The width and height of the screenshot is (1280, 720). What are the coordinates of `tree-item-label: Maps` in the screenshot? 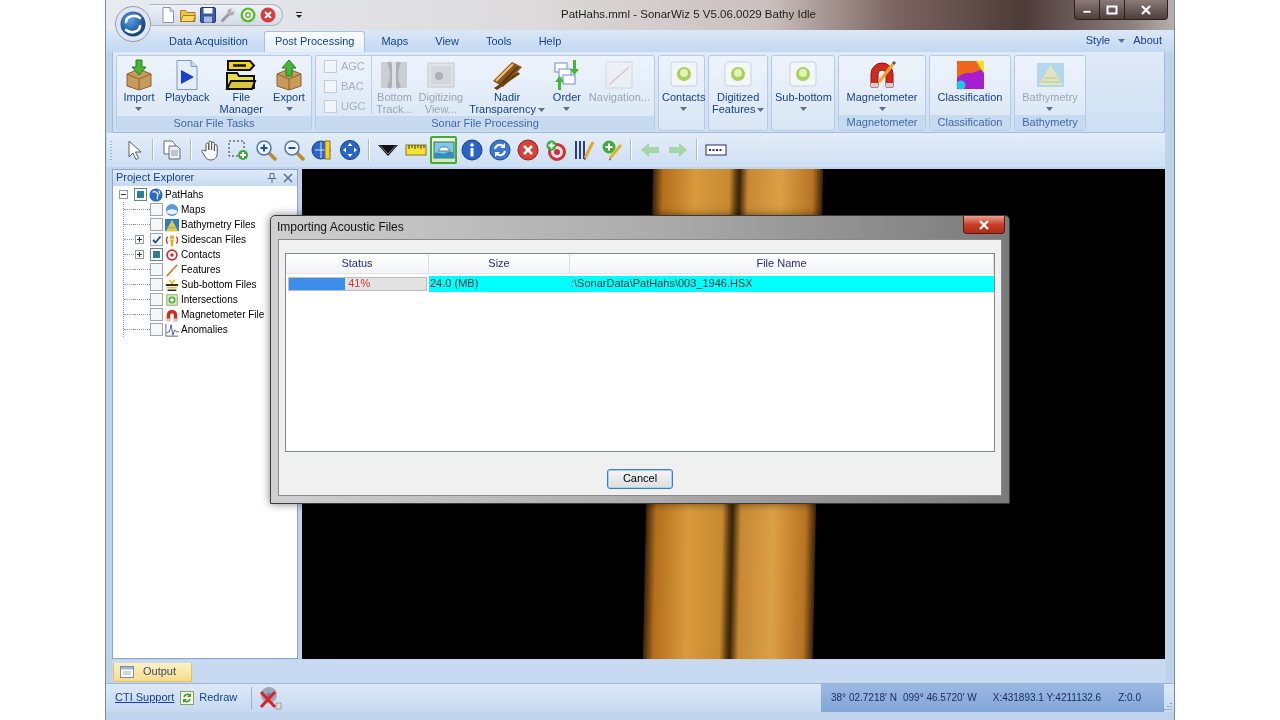 It's located at (193, 209).